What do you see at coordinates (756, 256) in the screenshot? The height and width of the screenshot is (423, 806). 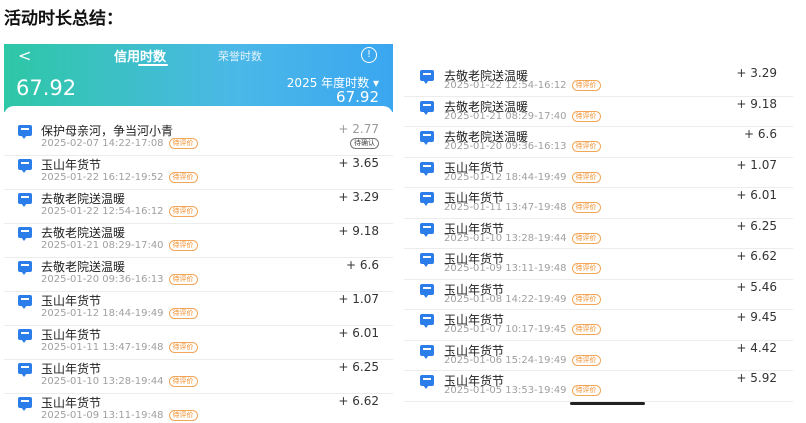 I see `activity-hours: + 6.62` at bounding box center [756, 256].